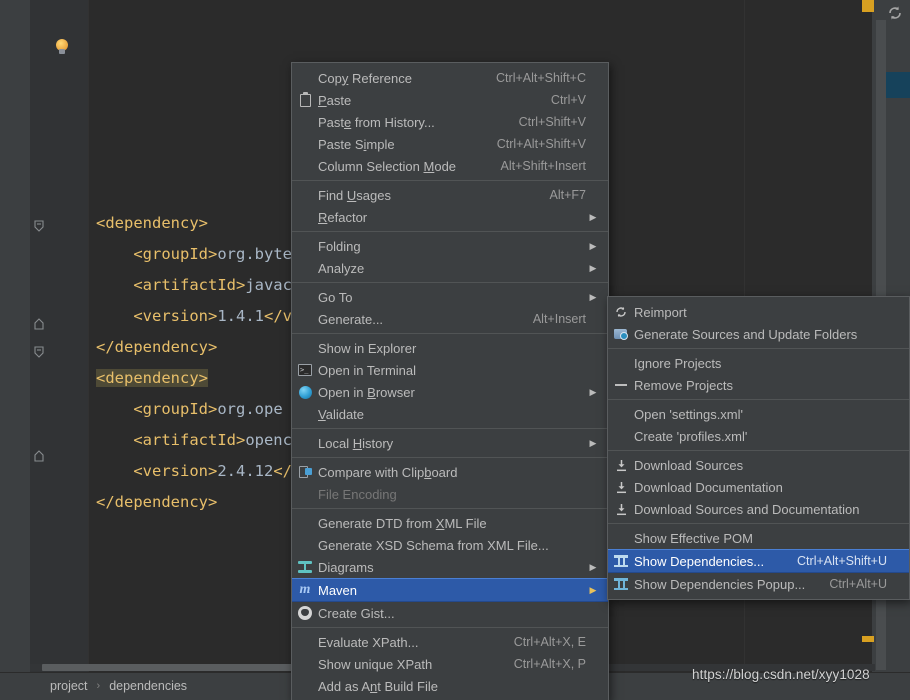 The height and width of the screenshot is (700, 910). I want to click on menu-item-show-unique-xpath: Show unique XPath Ctrl+Alt+X, P, so click(450, 664).